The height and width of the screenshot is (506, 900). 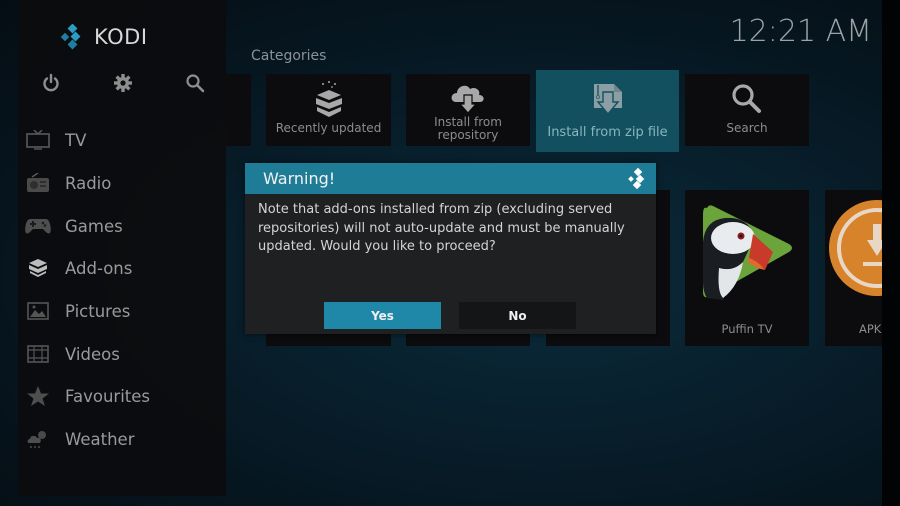 What do you see at coordinates (870, 329) in the screenshot?
I see `addon-label: APK` at bounding box center [870, 329].